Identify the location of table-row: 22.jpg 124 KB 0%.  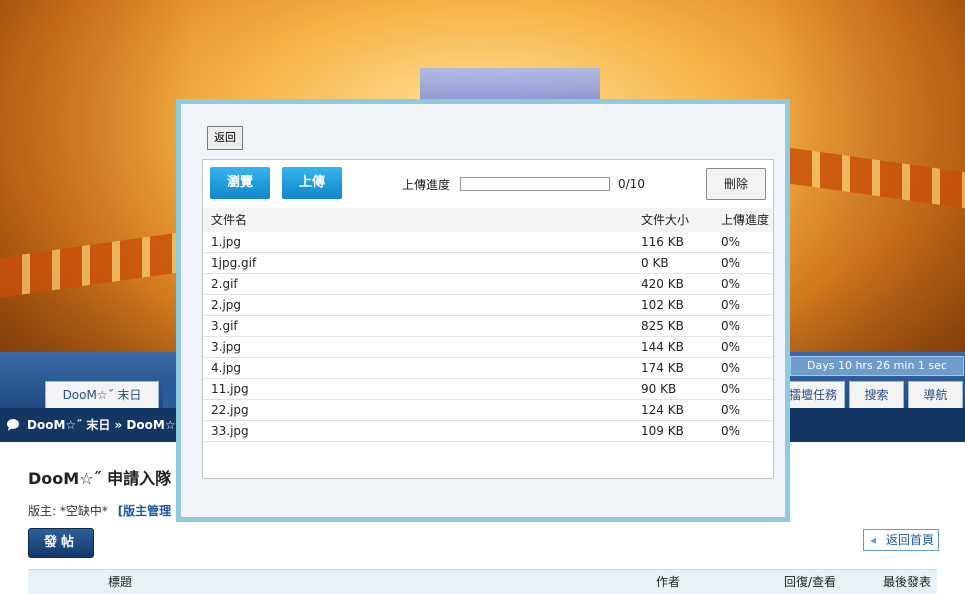
(488, 410).